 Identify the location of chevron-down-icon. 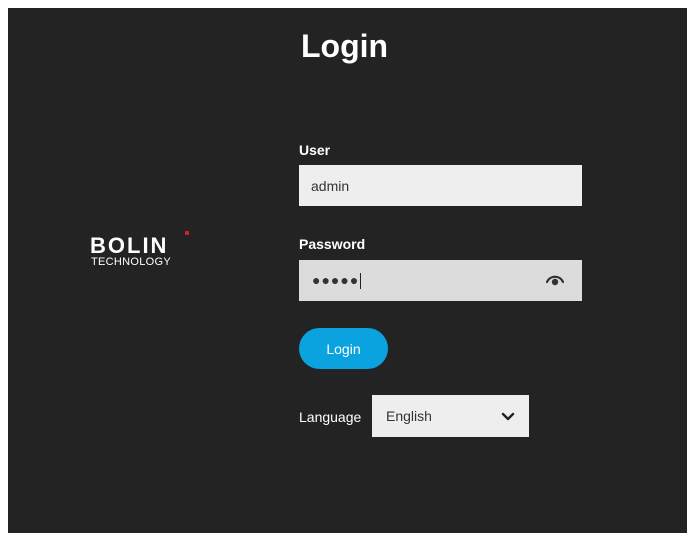
(508, 416).